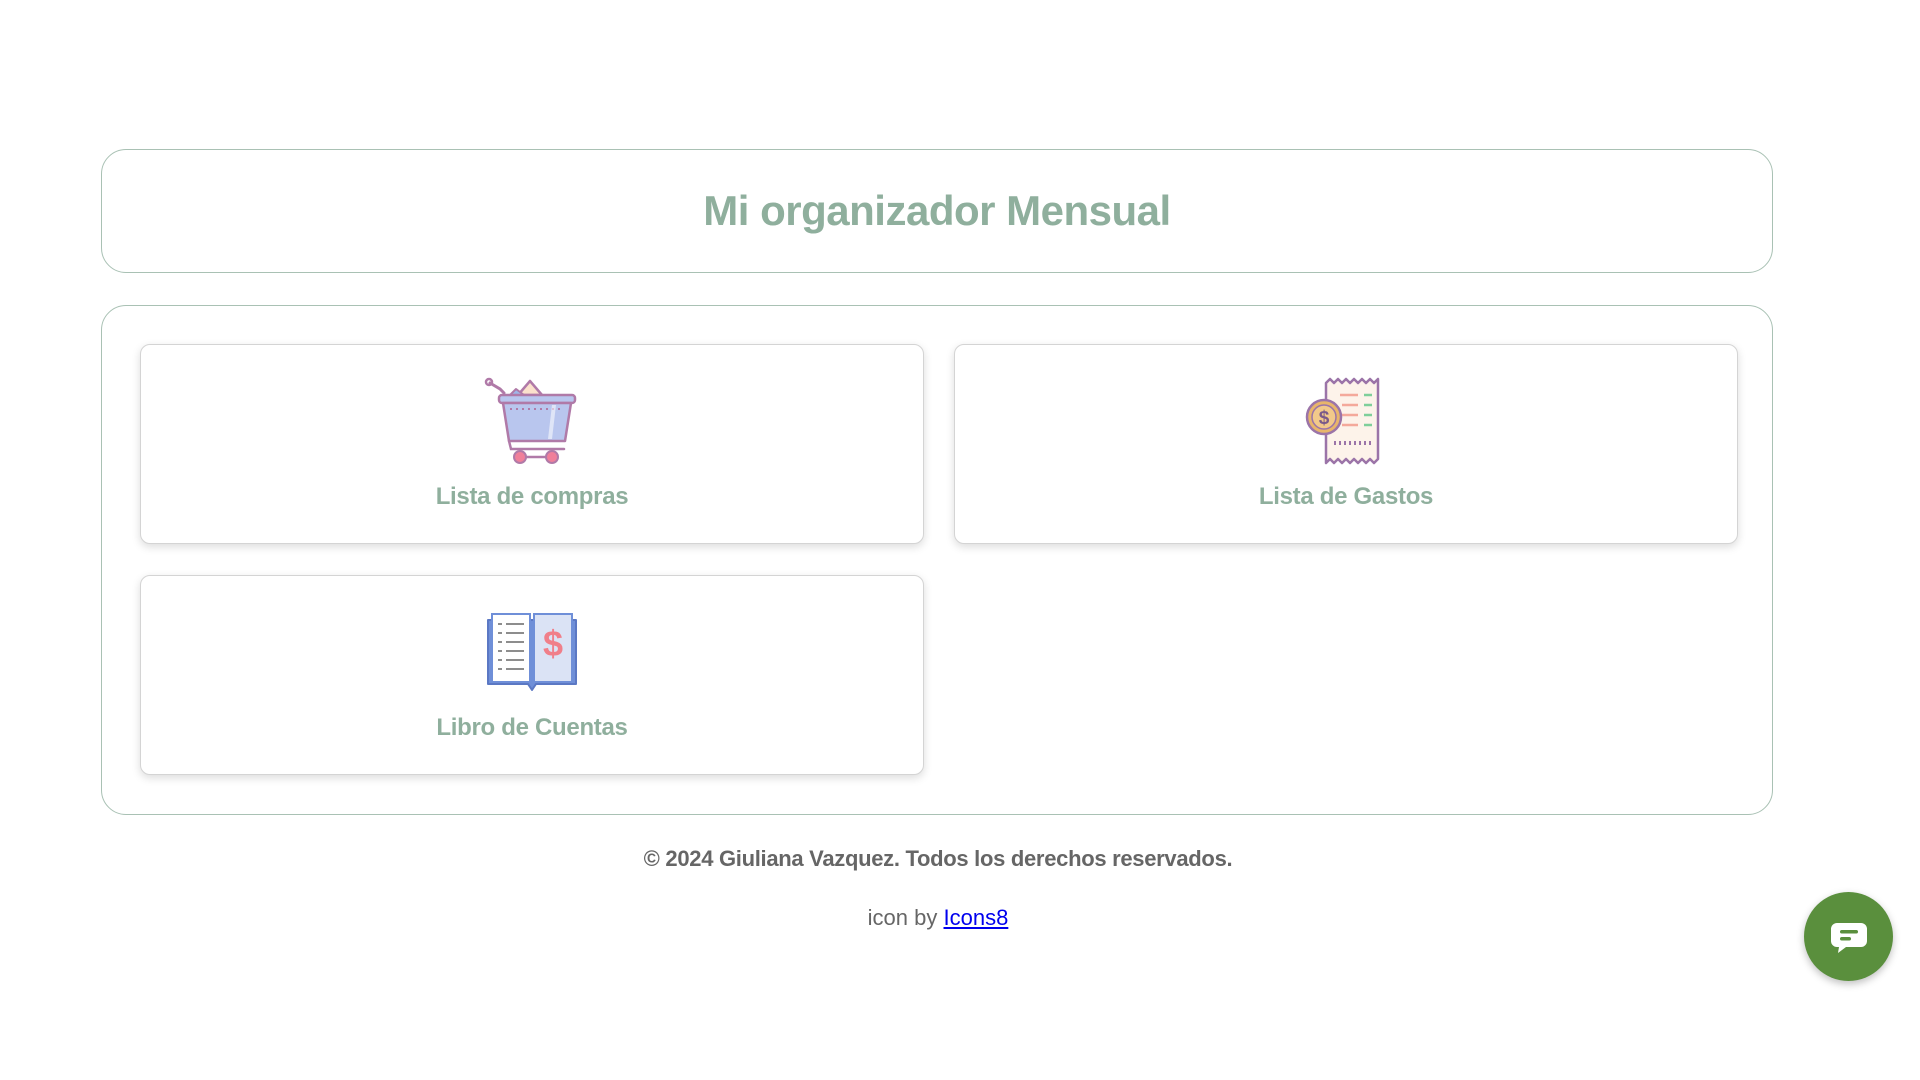 Image resolution: width=1920 pixels, height=1080 pixels. I want to click on header-box: Mi organizador Mensual, so click(937, 211).